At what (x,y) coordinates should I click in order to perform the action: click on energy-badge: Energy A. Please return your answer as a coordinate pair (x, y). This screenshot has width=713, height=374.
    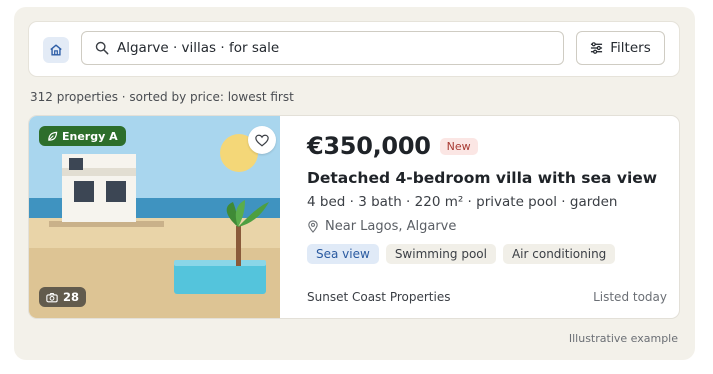
    Looking at the image, I should click on (82, 136).